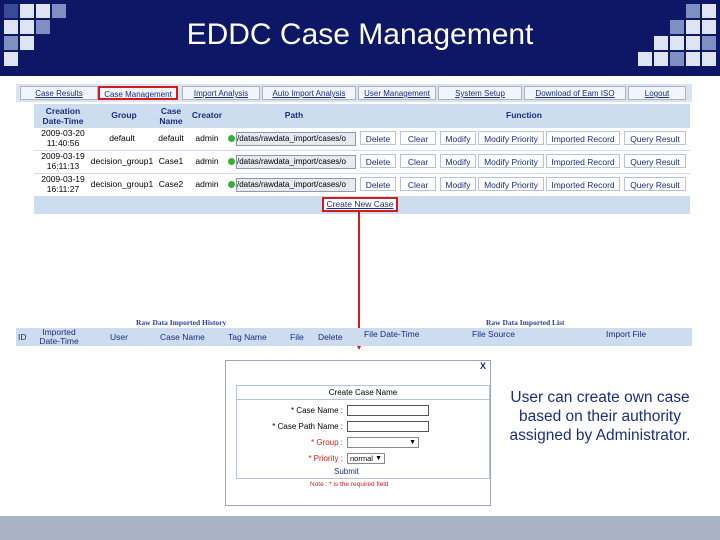  Describe the element at coordinates (171, 116) in the screenshot. I see `header-case-name: Case Name` at that location.